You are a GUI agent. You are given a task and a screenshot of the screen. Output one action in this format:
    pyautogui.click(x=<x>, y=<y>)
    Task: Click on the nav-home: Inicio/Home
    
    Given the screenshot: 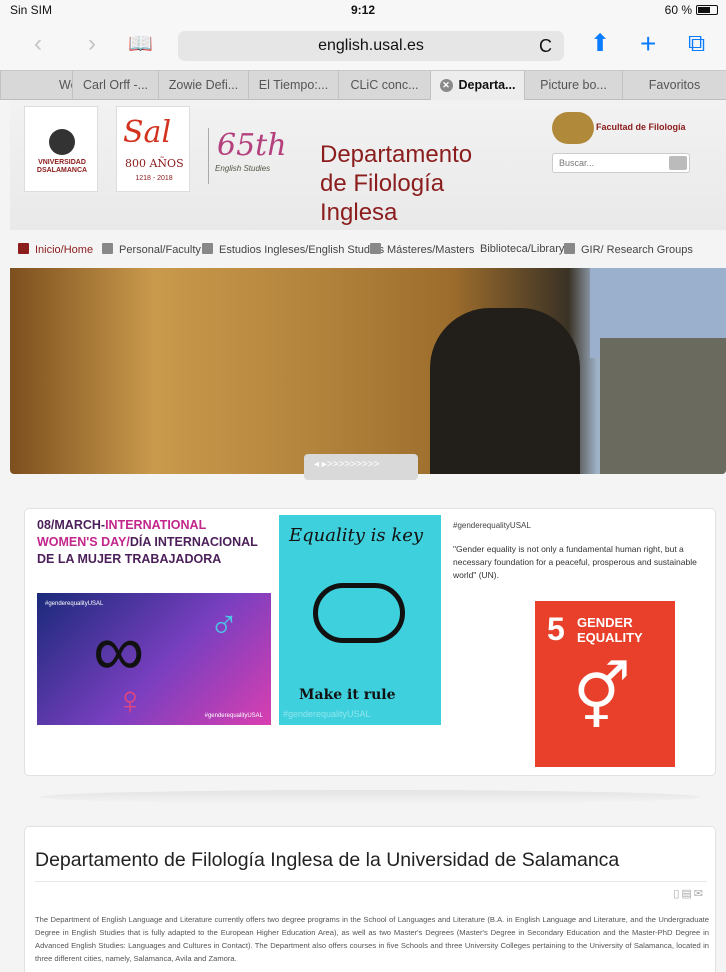 What is the action you would take?
    pyautogui.click(x=55, y=249)
    